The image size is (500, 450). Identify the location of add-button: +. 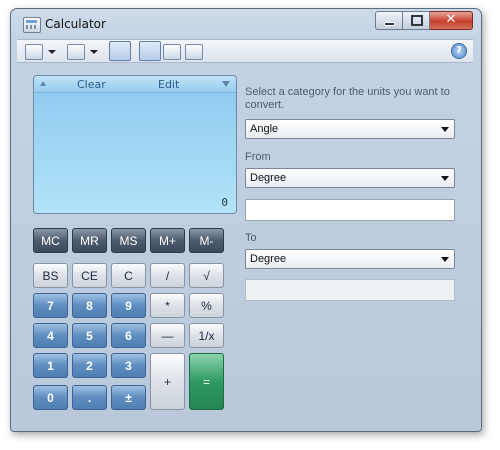
(167, 381).